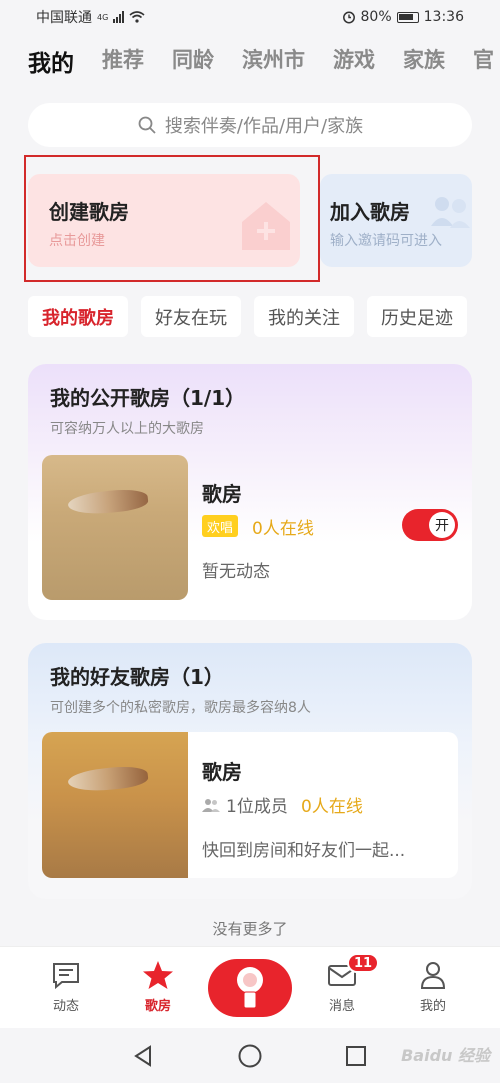 This screenshot has height=1083, width=500. Describe the element at coordinates (148, 398) in the screenshot. I see `public-rooms-title: 我的公开歌房（1/1）` at that location.